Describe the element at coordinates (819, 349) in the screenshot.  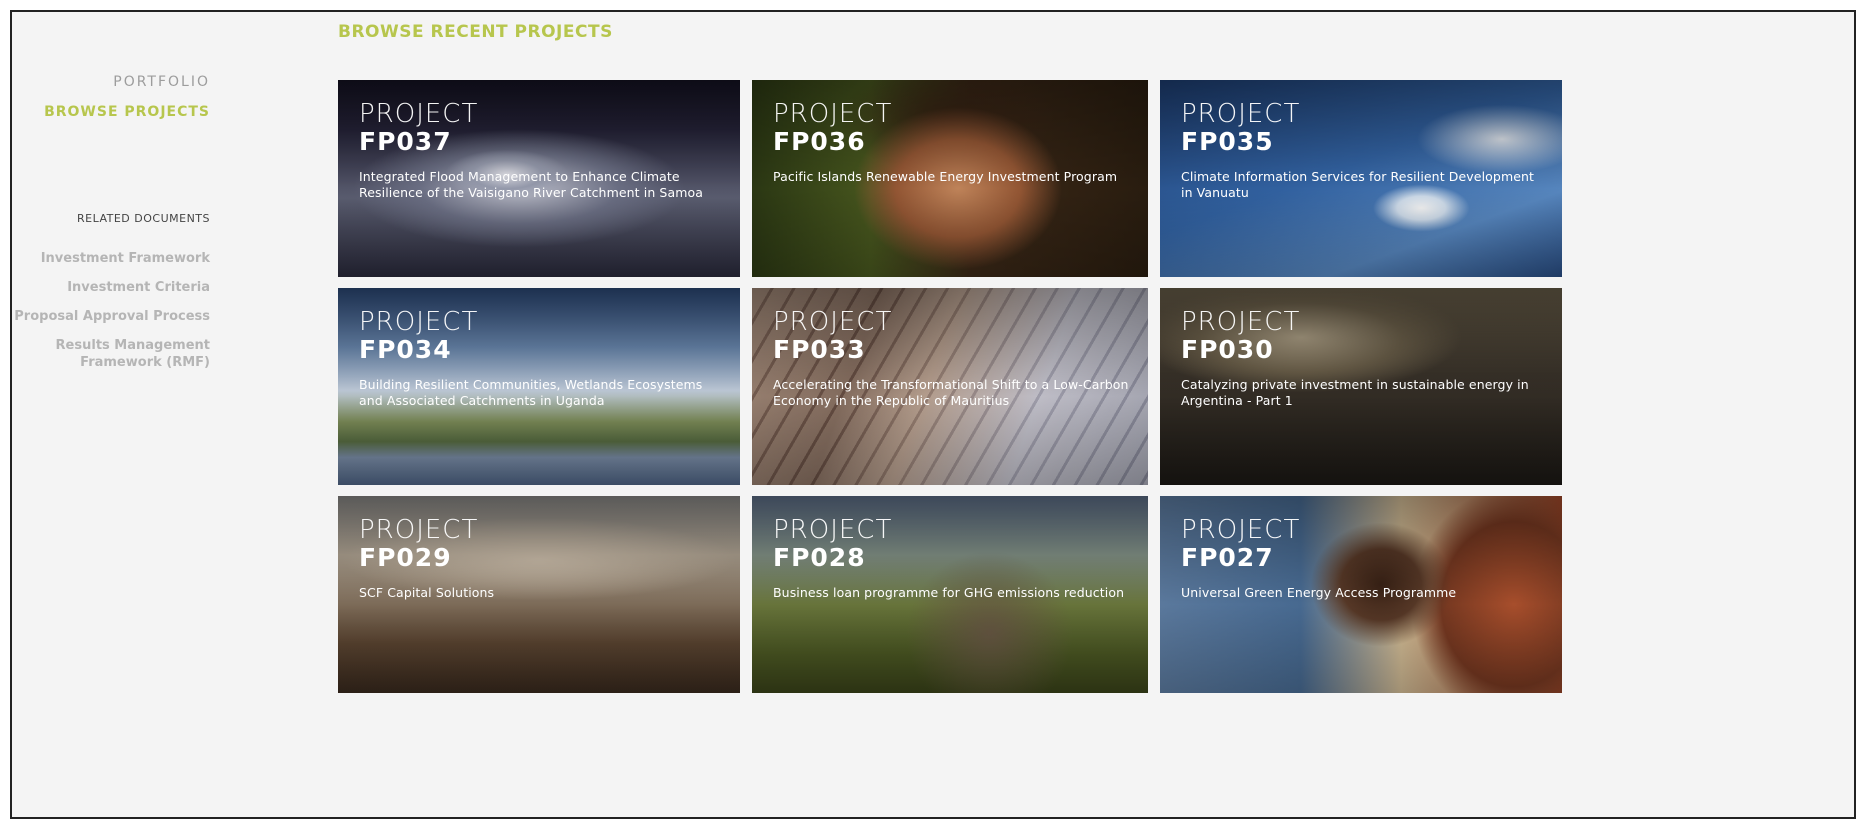
I see `project-id: FP033` at that location.